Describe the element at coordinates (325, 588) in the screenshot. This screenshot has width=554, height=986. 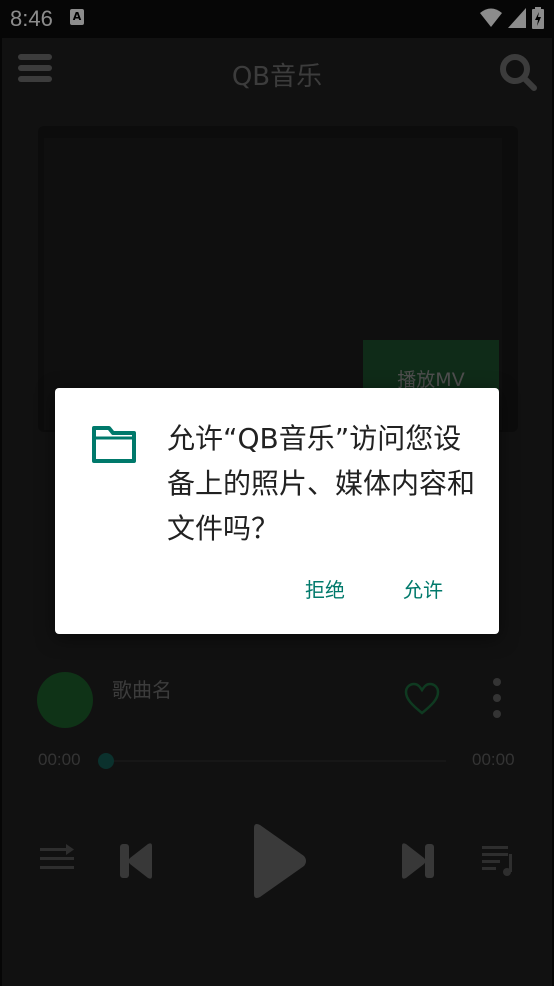
I see `deny-button: 拒绝` at that location.